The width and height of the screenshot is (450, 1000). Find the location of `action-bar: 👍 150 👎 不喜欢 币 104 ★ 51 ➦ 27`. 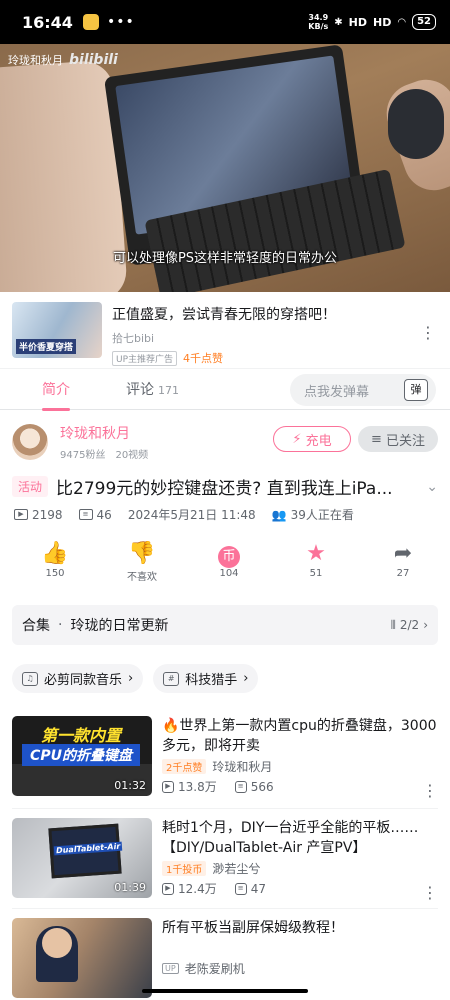

action-bar: 👍 150 👎 不喜欢 币 104 ★ 51 ➦ 27 is located at coordinates (225, 565).